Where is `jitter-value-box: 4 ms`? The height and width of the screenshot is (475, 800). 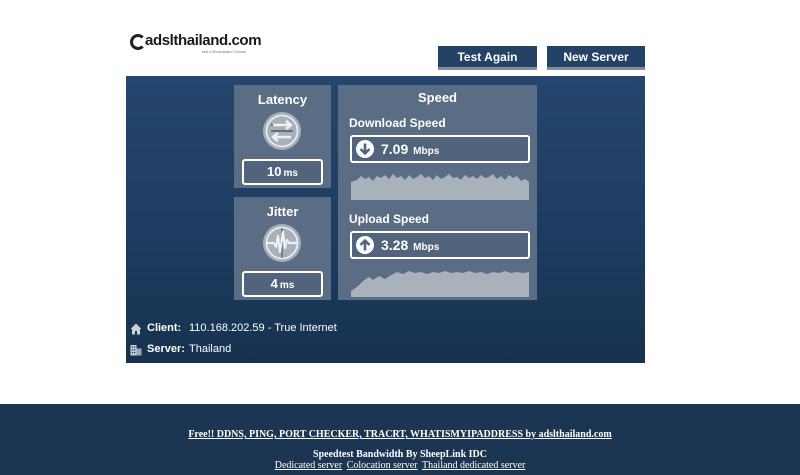 jitter-value-box: 4 ms is located at coordinates (282, 284).